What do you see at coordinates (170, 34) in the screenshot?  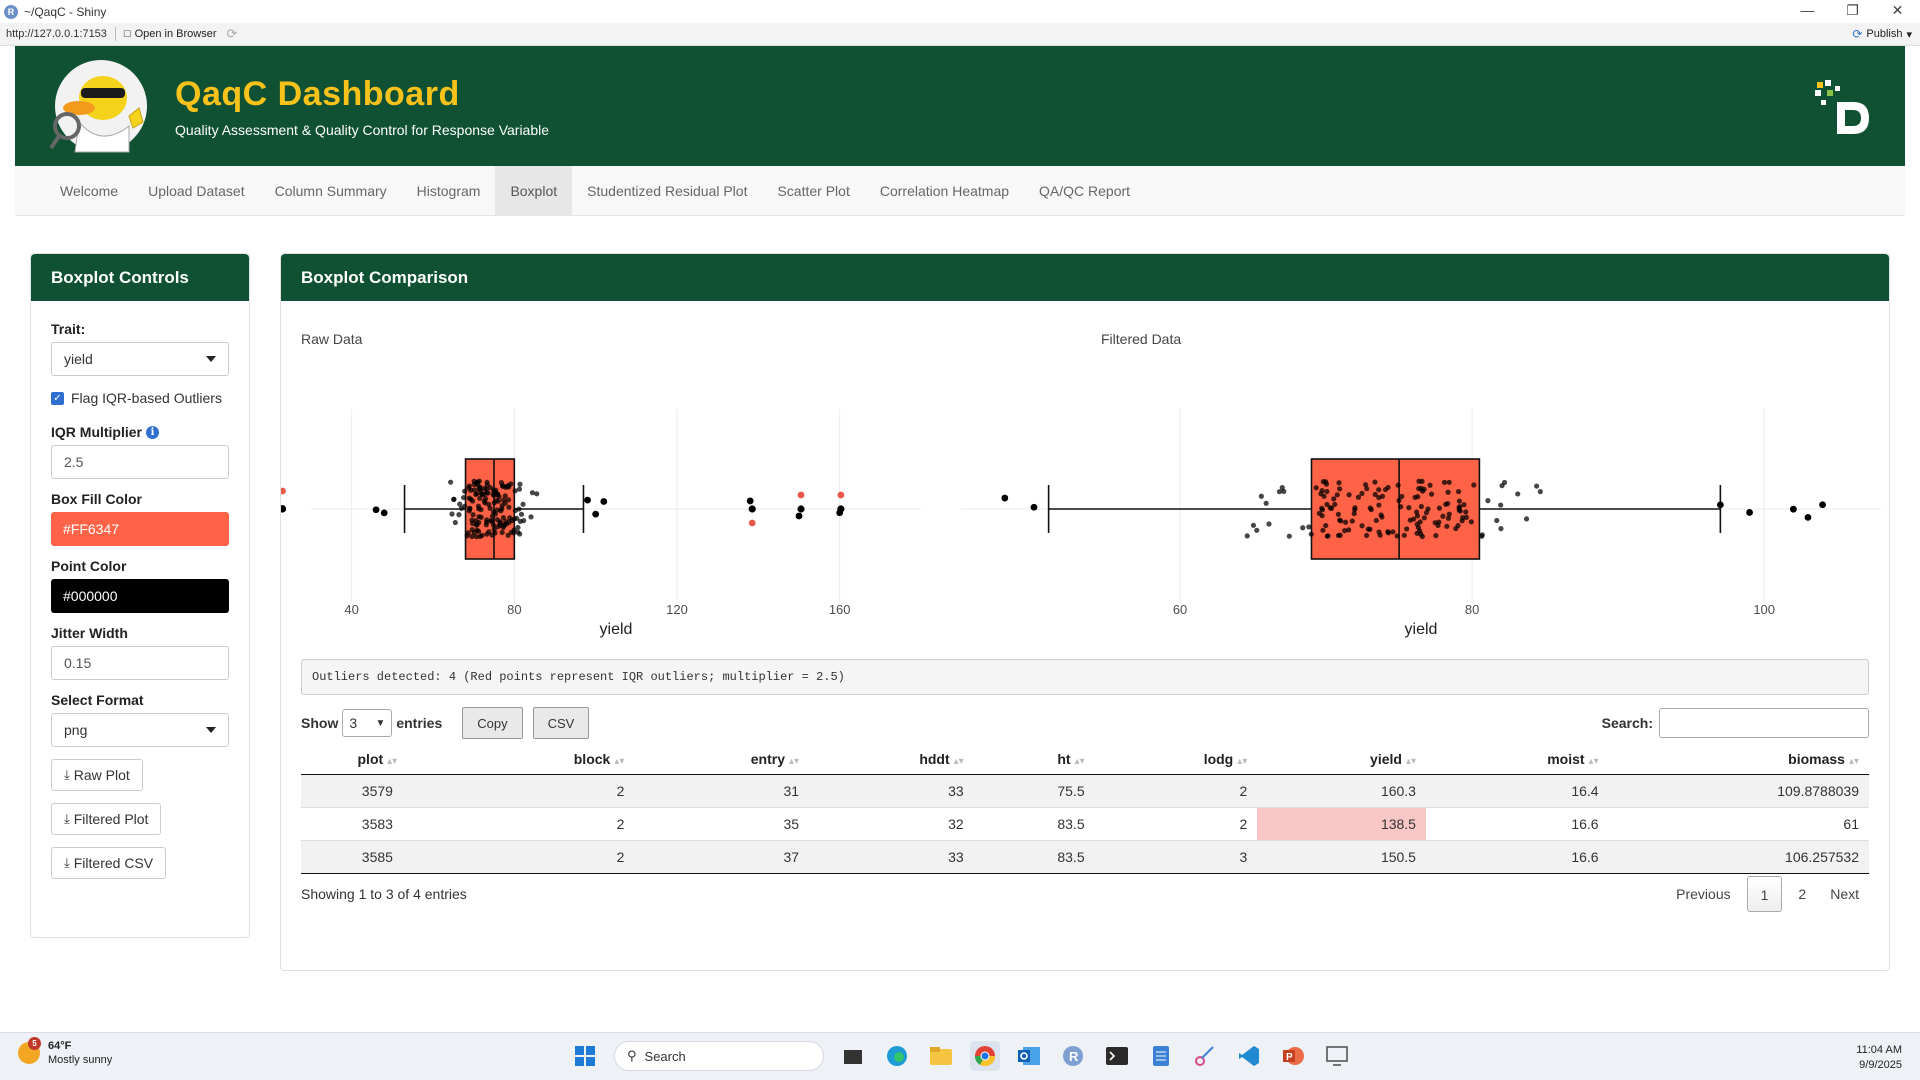 I see `open-in-browser-button: □ Open in Browser` at bounding box center [170, 34].